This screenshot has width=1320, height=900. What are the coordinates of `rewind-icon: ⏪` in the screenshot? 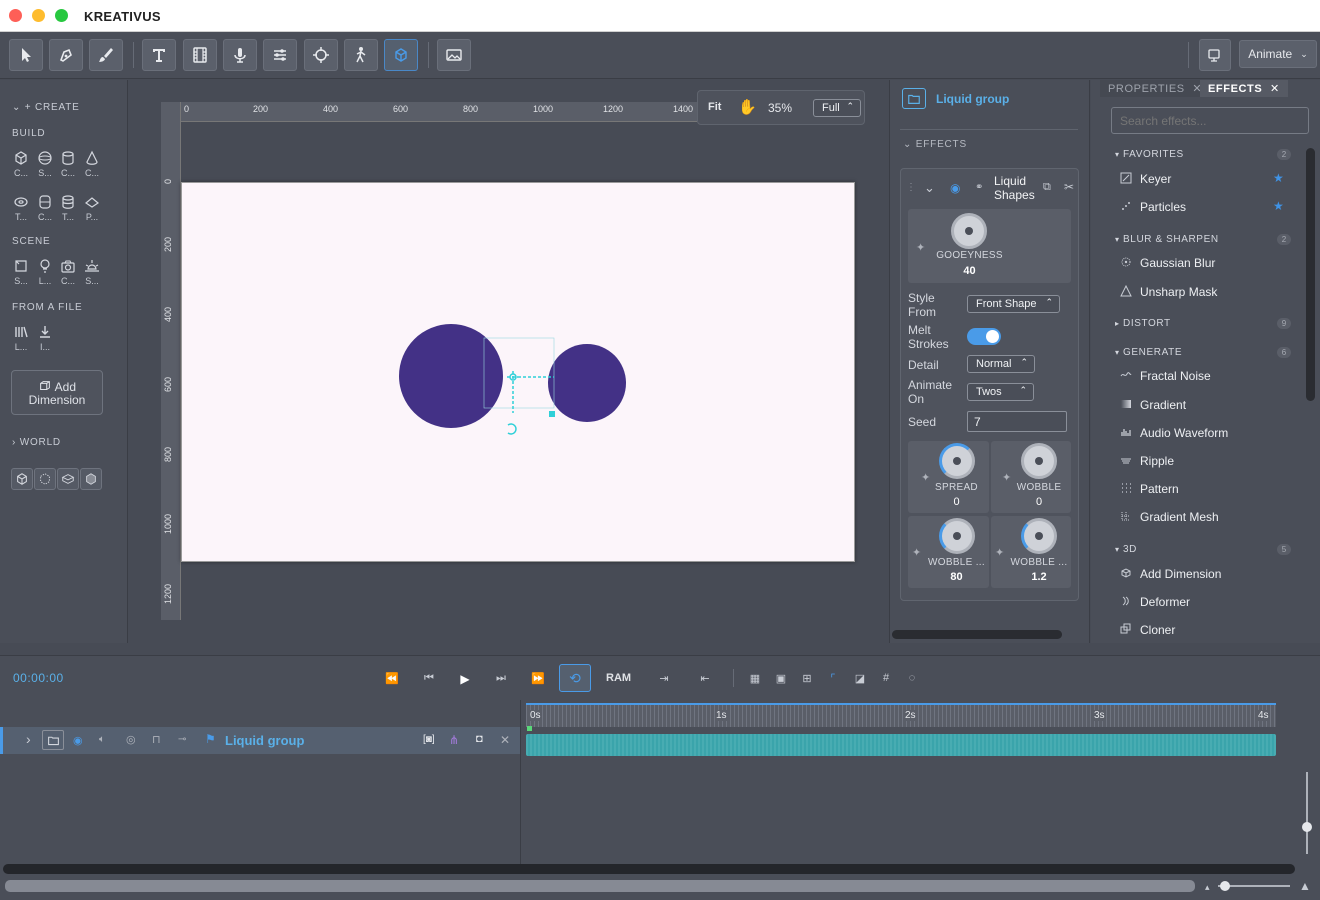 It's located at (392, 679).